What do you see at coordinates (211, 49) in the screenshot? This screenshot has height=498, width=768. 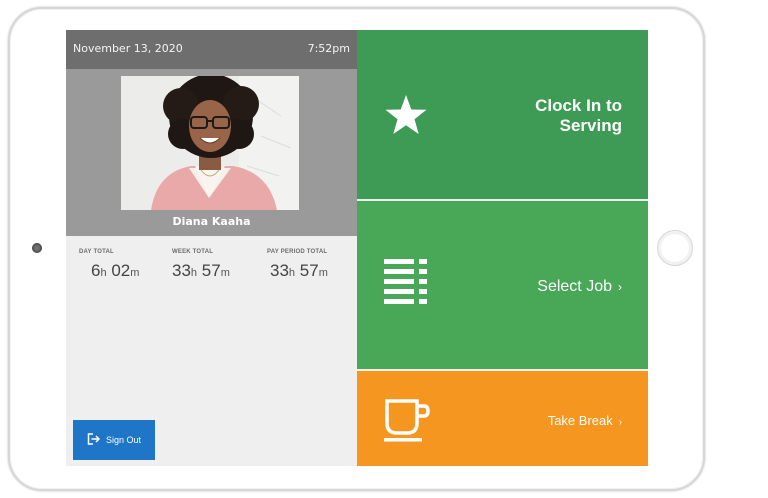 I see `status-bar: November 13, 2020 7:52pm` at bounding box center [211, 49].